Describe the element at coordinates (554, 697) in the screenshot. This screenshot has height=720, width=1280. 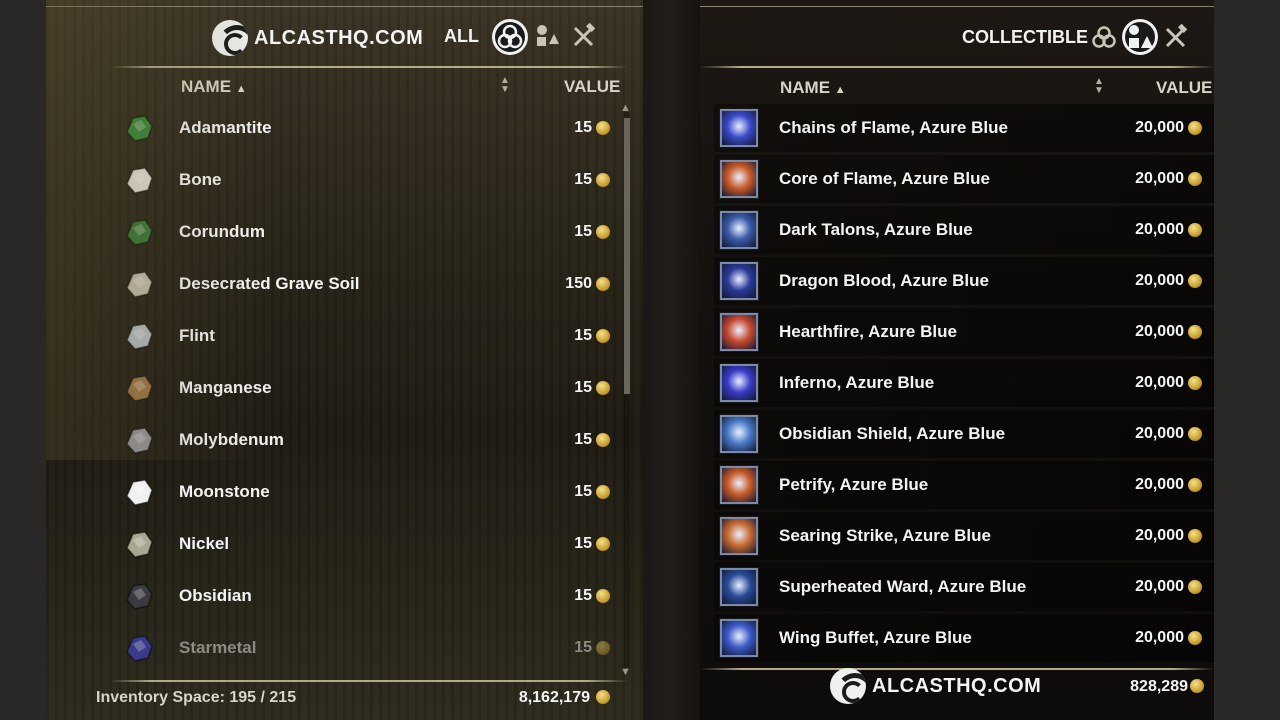
I see `gold-total: 8,162,179` at that location.